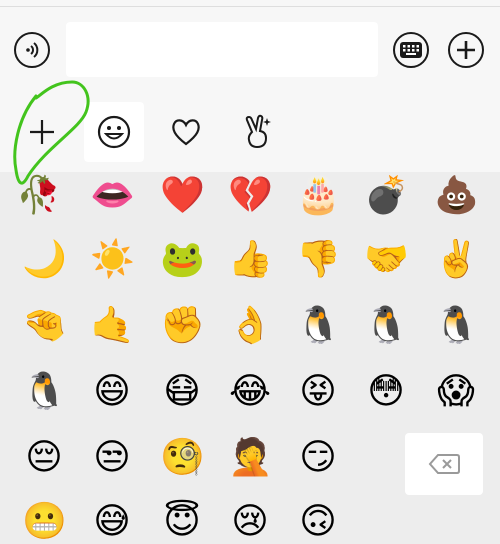 Image resolution: width=500 pixels, height=544 pixels. I want to click on plus-icon, so click(42, 132).